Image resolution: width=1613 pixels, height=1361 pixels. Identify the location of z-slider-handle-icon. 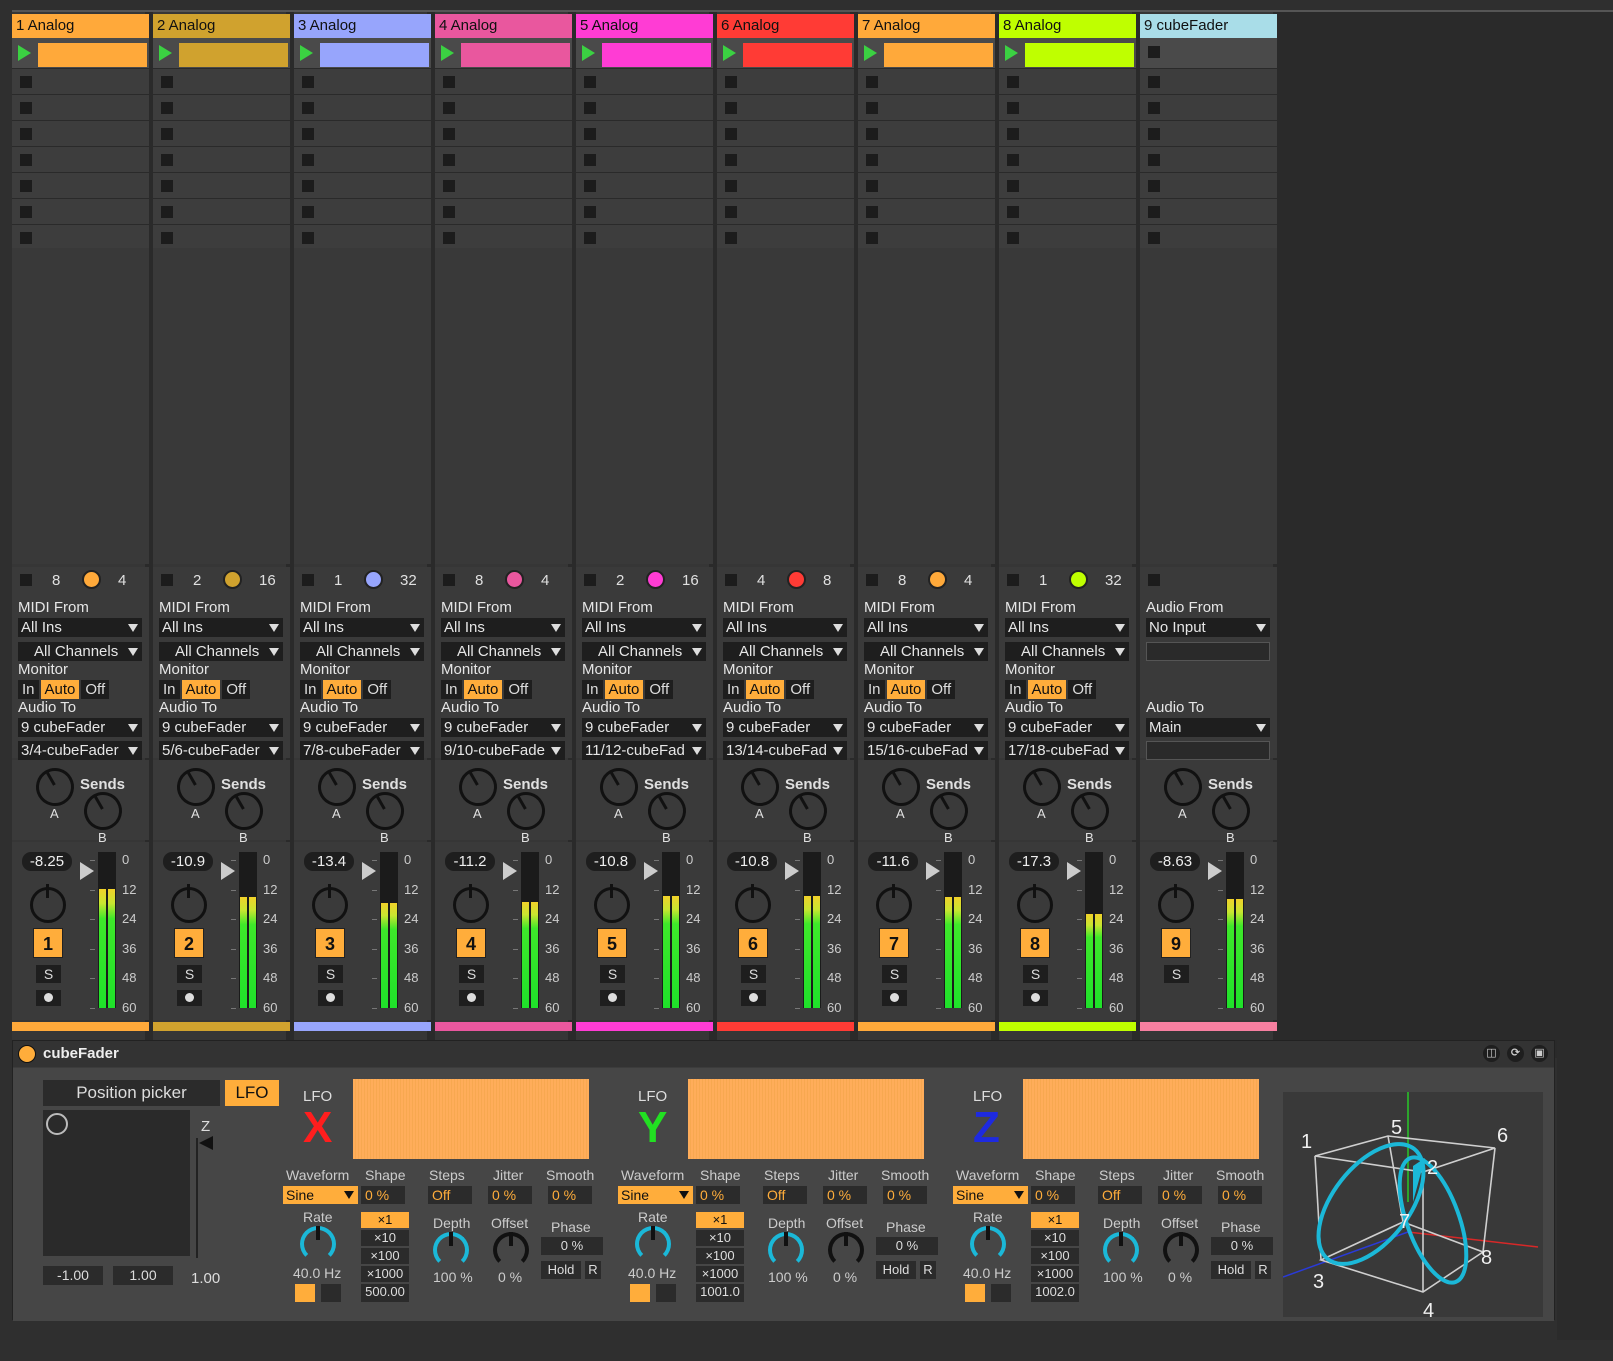
(206, 1143).